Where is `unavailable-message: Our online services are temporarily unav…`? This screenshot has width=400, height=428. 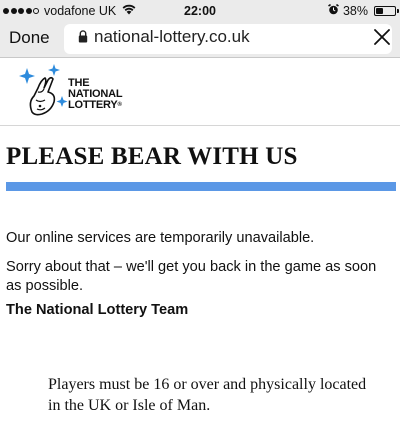
unavailable-message: Our online services are temporarily unav… is located at coordinates (160, 238).